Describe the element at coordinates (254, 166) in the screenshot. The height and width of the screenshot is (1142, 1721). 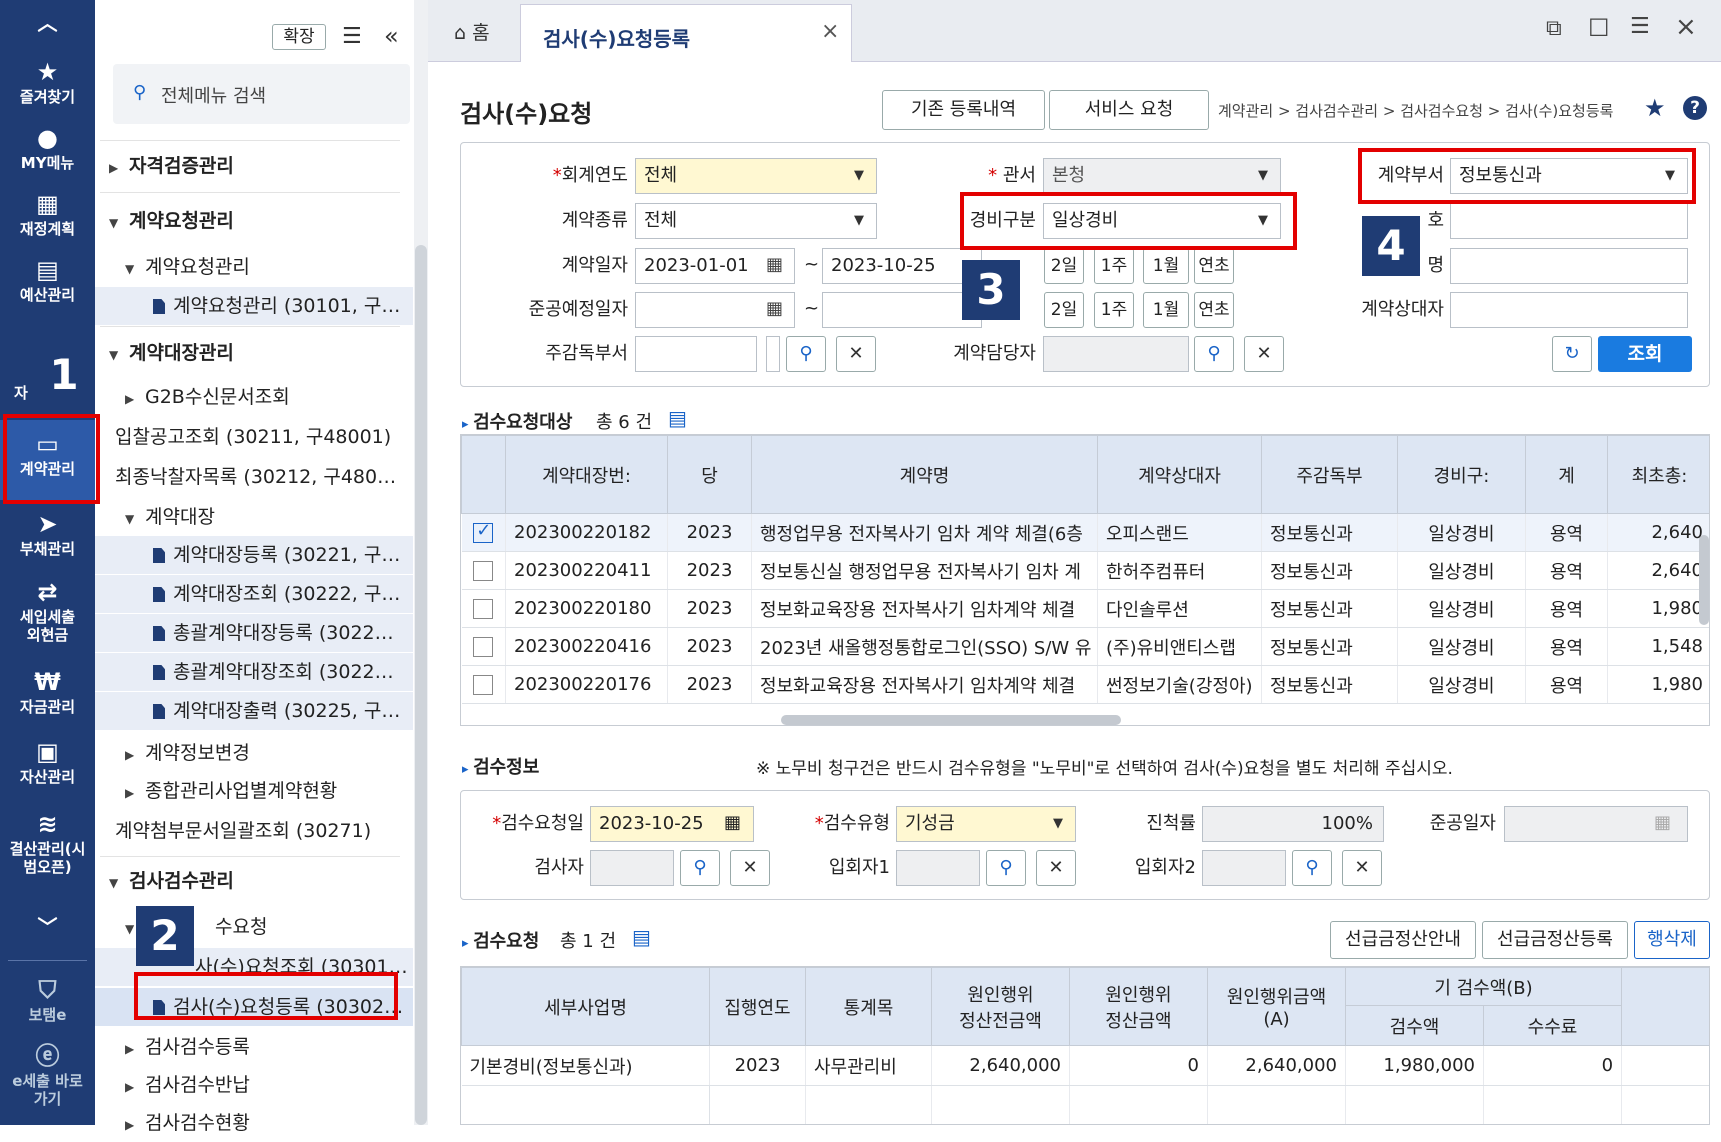
I see `tree-qualification: ▶ 자격검증관리` at that location.